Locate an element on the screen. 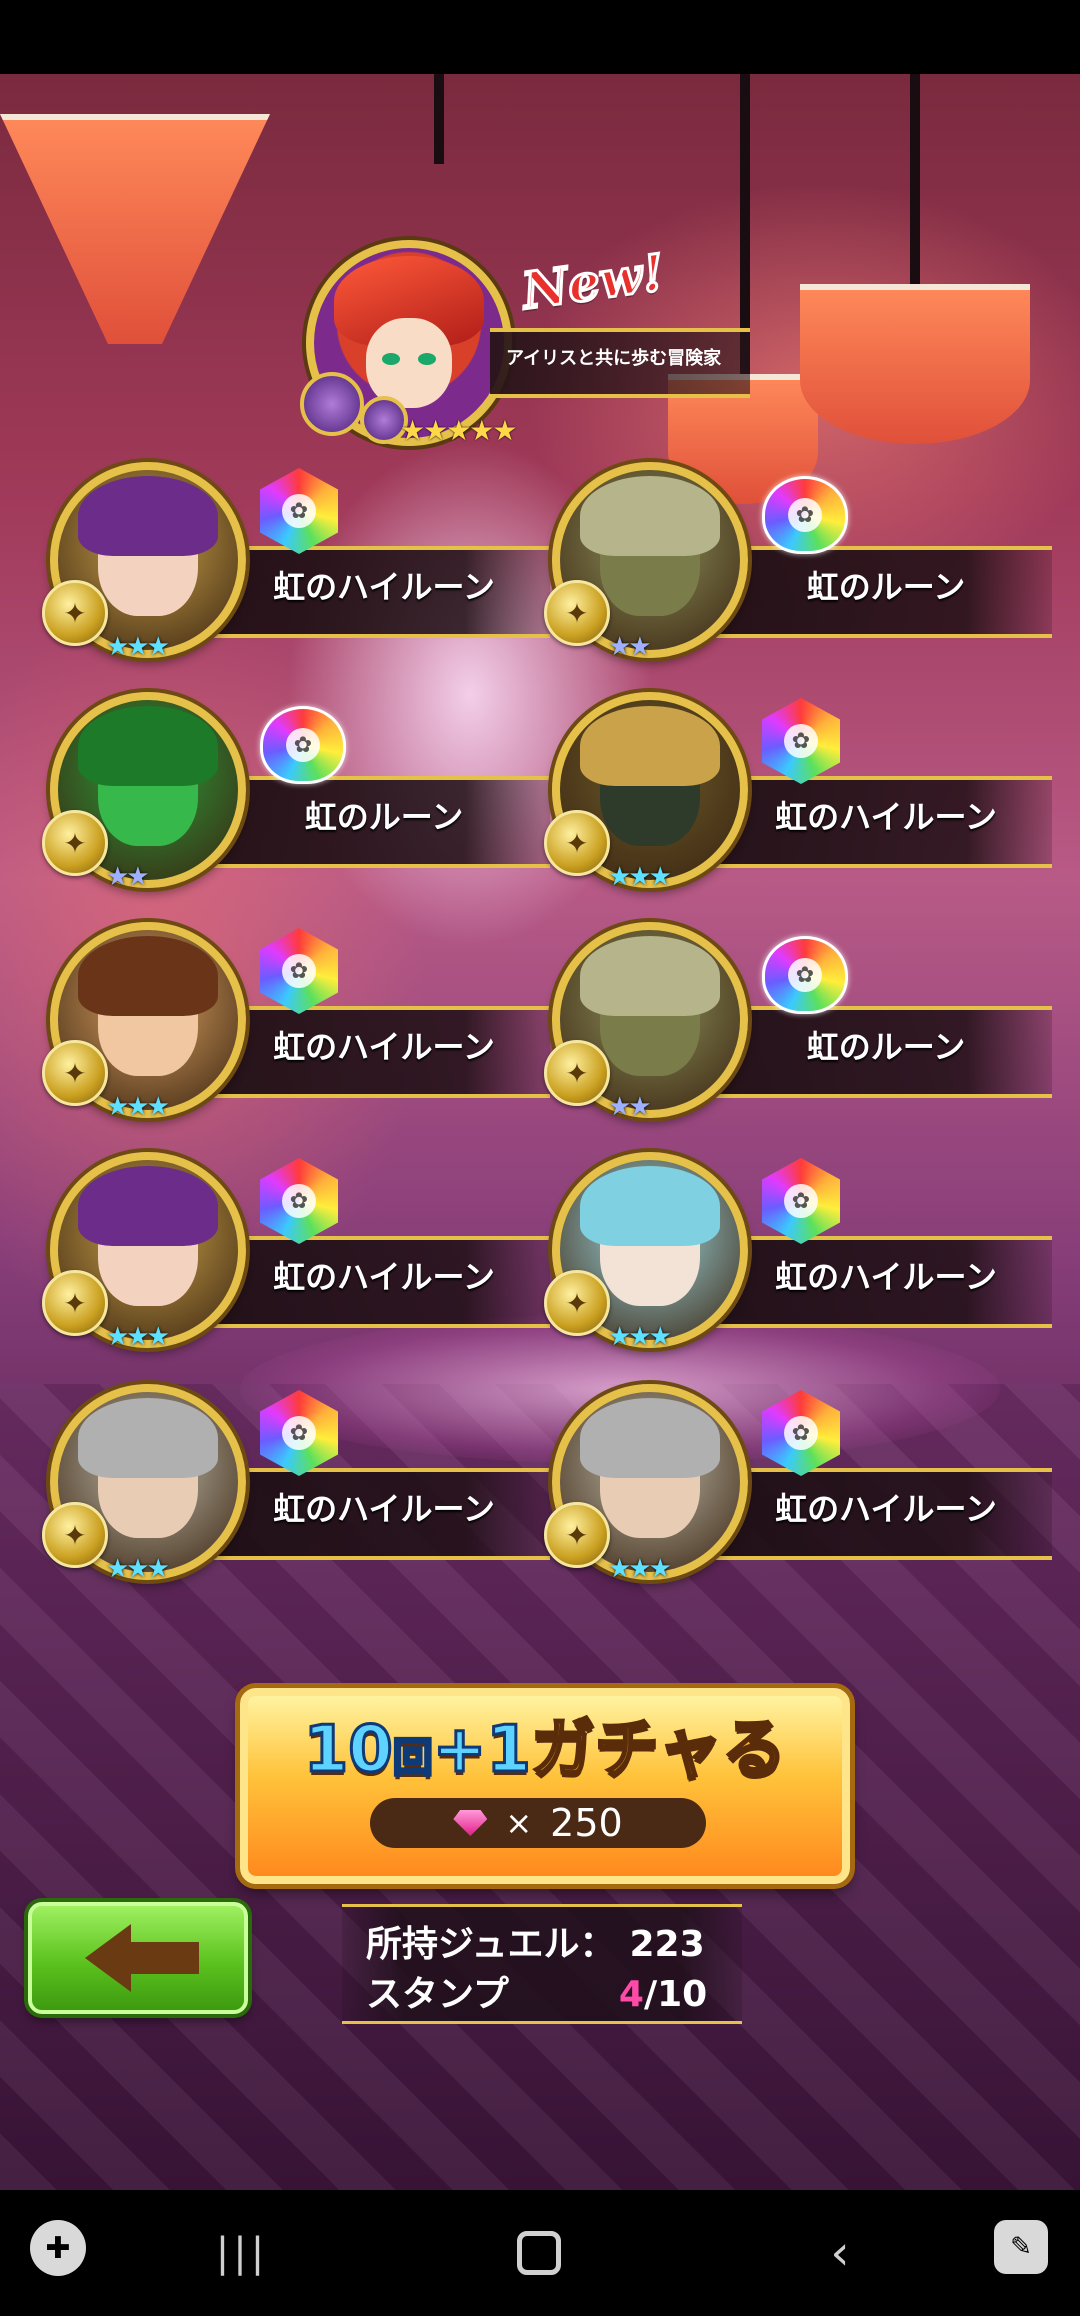 This screenshot has width=1080, height=2316. back-icon: ‹ is located at coordinates (840, 2253).